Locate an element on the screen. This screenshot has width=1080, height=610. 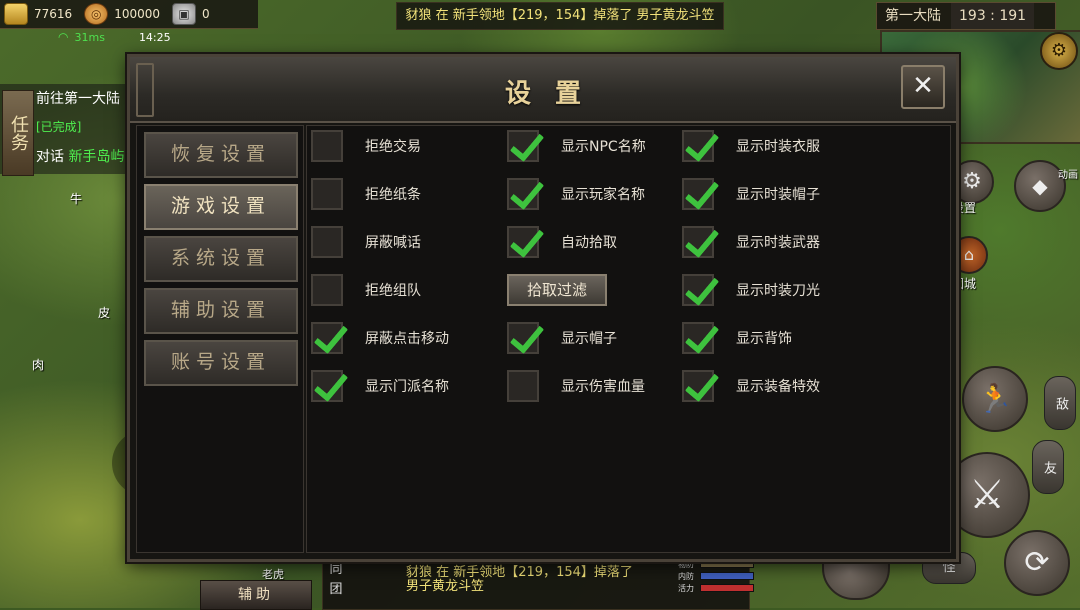
ingot-icon is located at coordinates (16, 14).